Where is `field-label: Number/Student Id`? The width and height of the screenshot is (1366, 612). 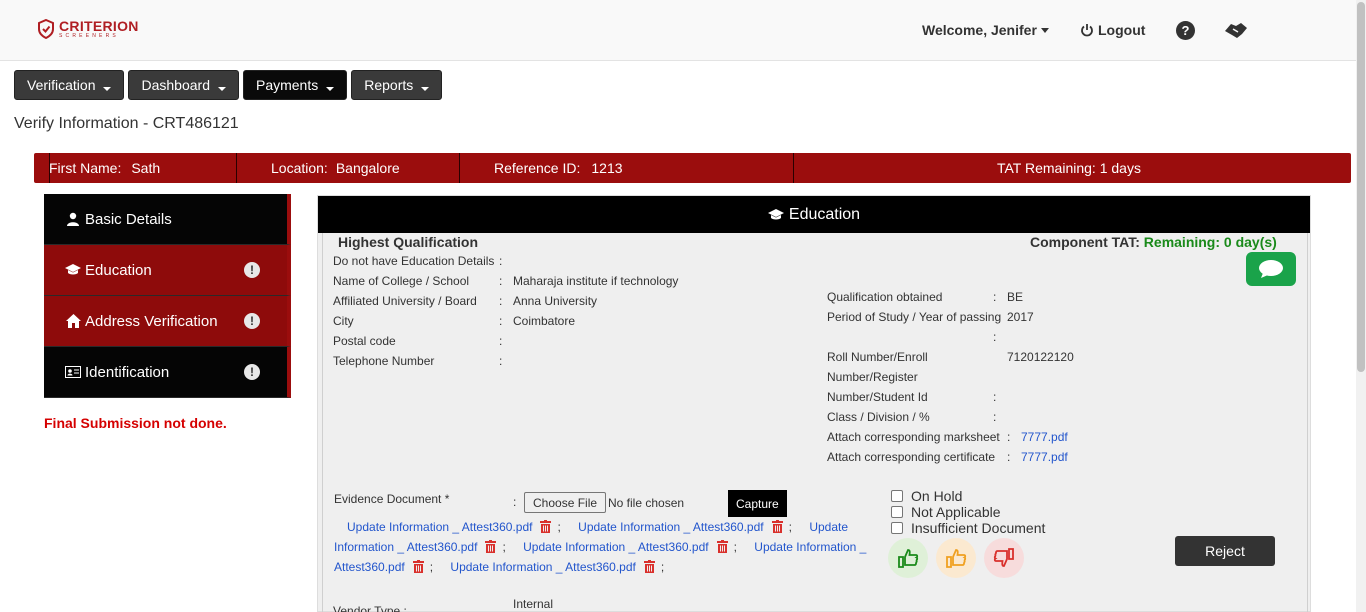
field-label: Number/Student Id is located at coordinates (877, 397).